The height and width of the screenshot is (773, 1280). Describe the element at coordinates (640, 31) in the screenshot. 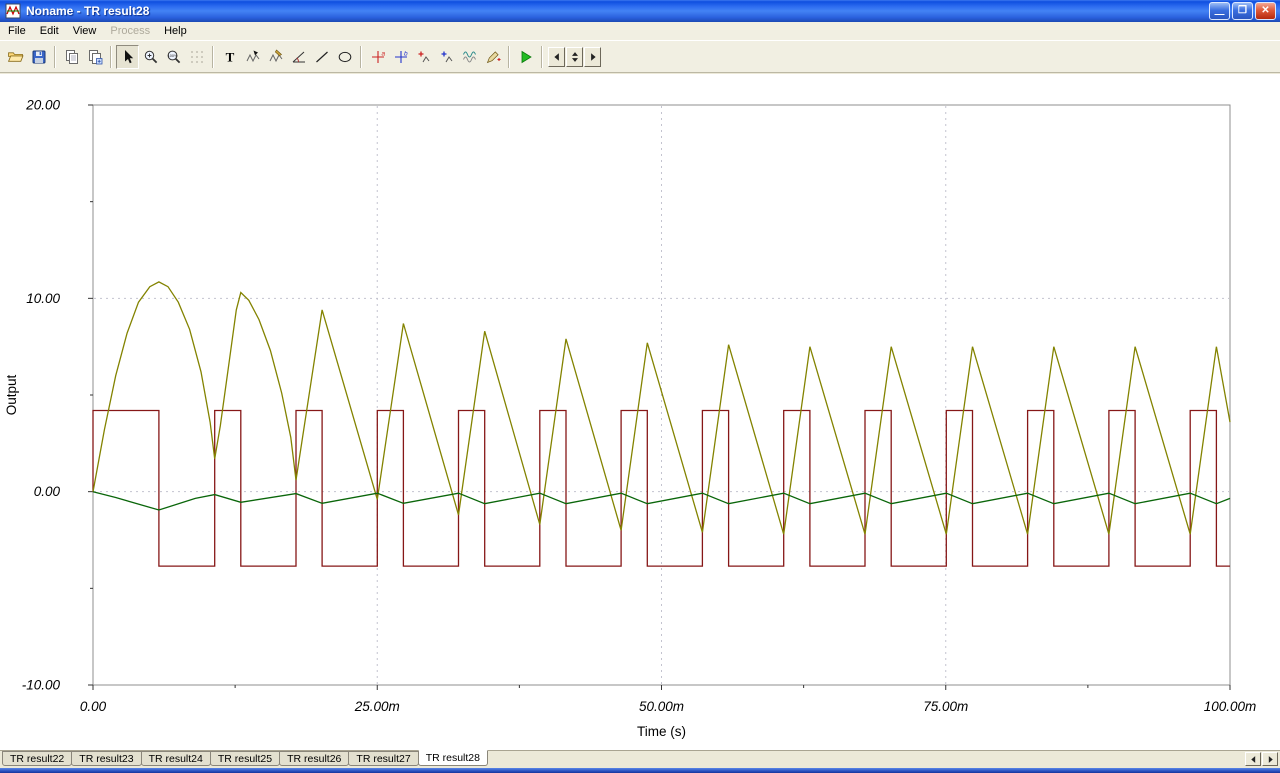

I see `menu-bar: File Edit View Process Help` at that location.